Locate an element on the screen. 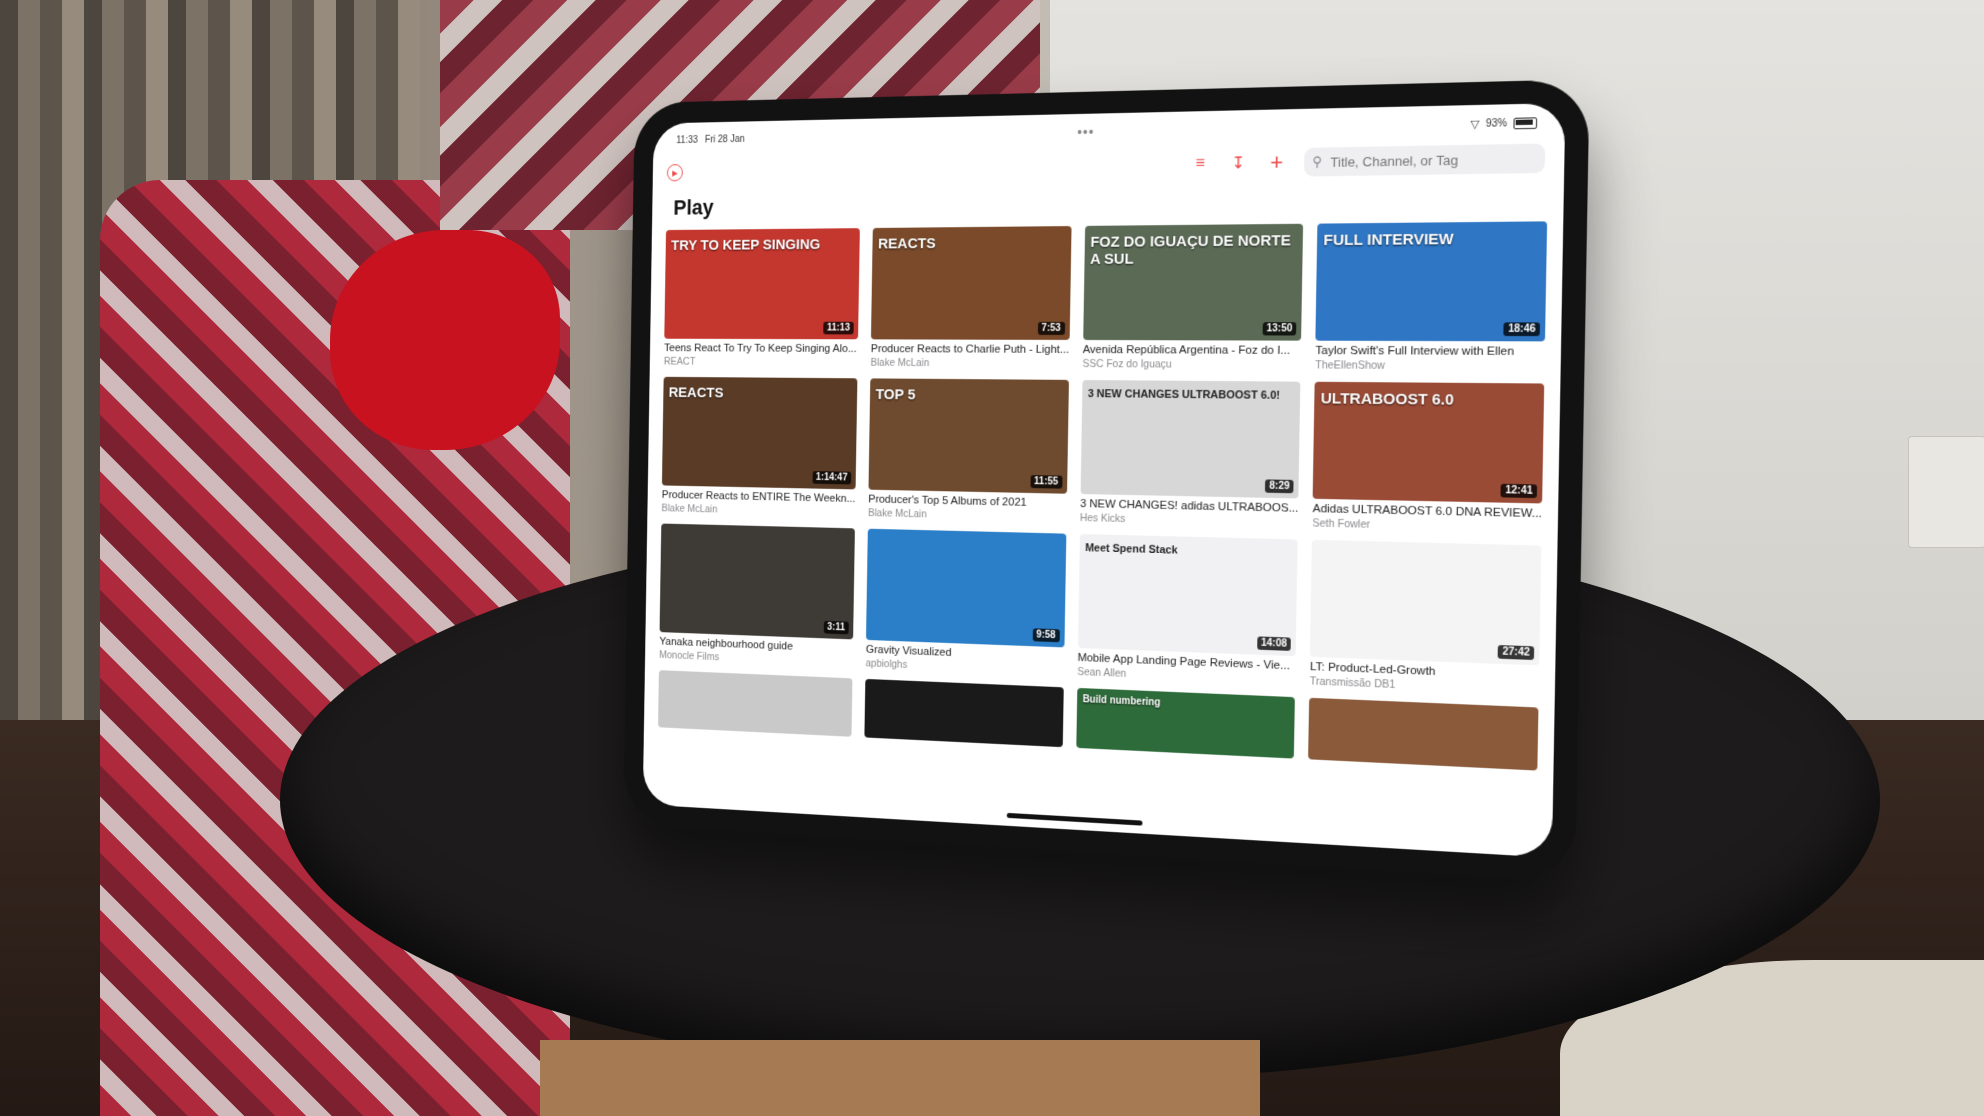 This screenshot has width=1984, height=1116. battery-icon is located at coordinates (1525, 122).